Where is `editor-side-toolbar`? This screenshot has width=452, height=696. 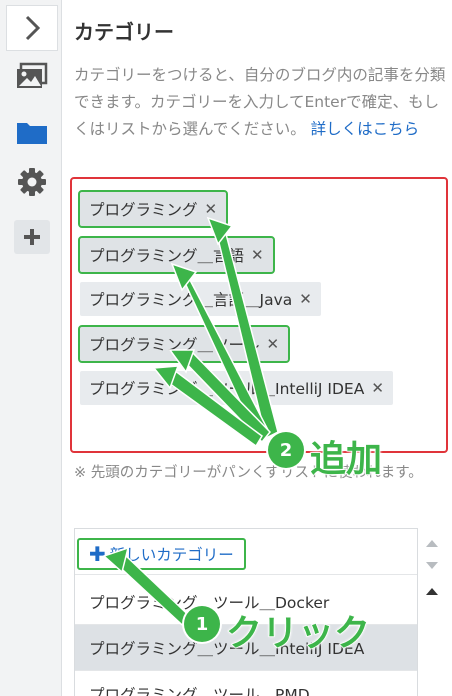 editor-side-toolbar is located at coordinates (31, 348).